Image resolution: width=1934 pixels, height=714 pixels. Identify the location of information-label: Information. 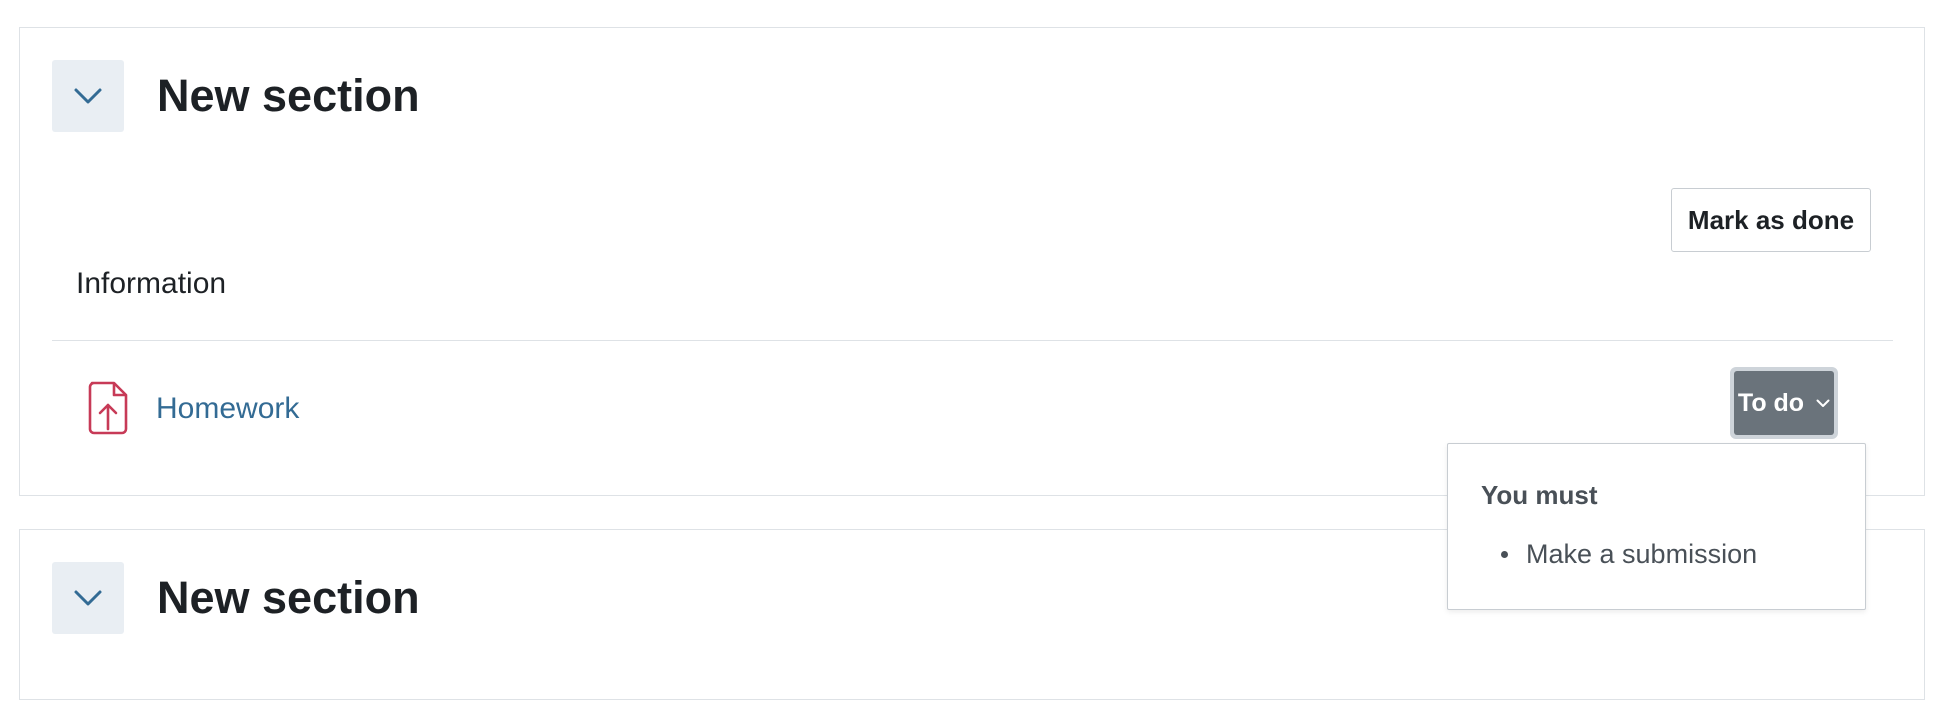
(151, 283).